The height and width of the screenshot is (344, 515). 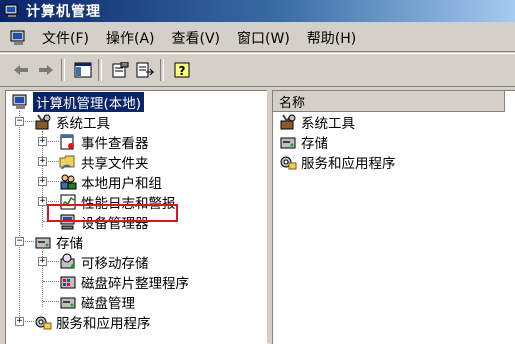 What do you see at coordinates (120, 70) in the screenshot?
I see `properties-icon` at bounding box center [120, 70].